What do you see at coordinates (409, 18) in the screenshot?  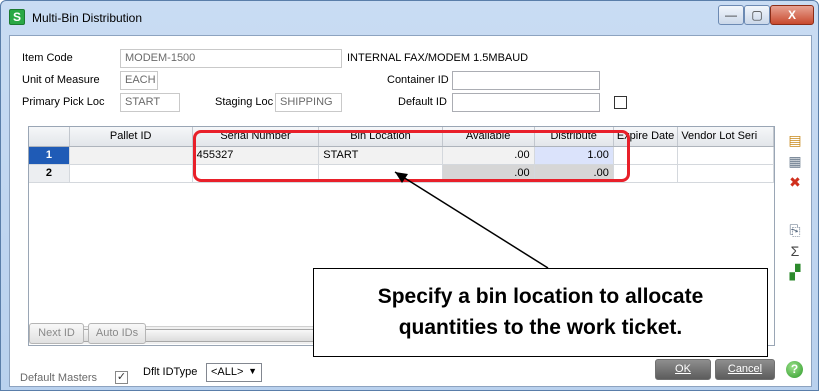 I see `title-bar: S Multi-Bin Distribution — ▢ X` at bounding box center [409, 18].